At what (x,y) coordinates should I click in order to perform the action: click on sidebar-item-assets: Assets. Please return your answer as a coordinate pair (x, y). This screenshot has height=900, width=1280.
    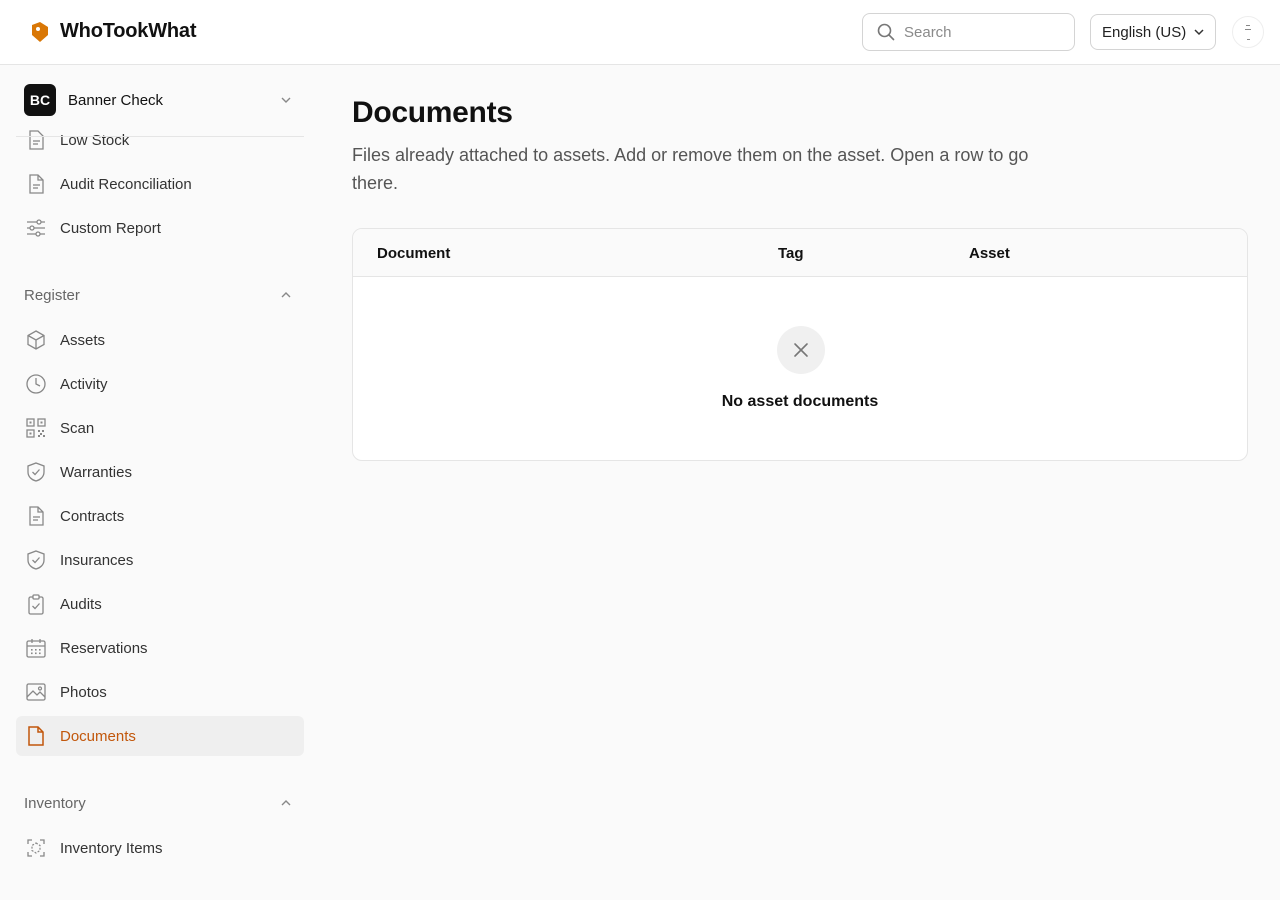
    Looking at the image, I should click on (160, 340).